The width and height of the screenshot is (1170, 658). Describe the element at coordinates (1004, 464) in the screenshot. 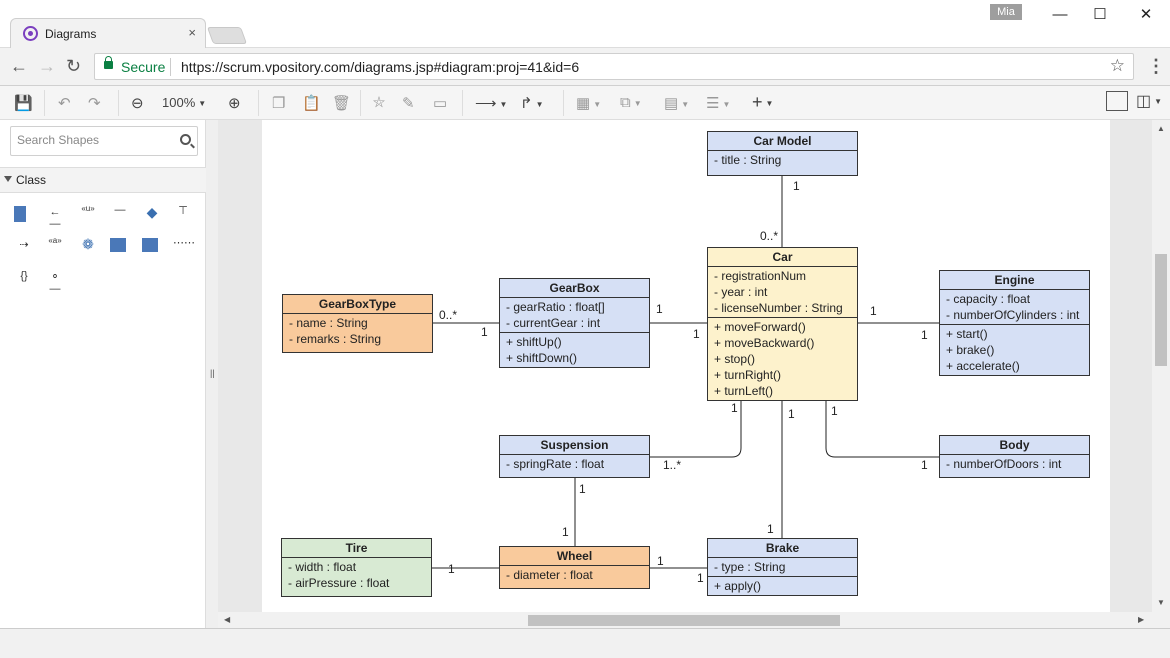

I see `attribute: - numberOfDoors : int` at that location.